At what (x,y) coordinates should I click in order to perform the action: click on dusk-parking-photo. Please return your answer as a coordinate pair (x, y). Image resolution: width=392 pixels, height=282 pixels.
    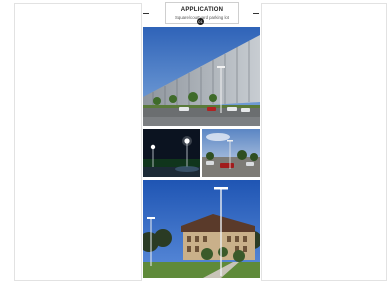
    Looking at the image, I should click on (231, 153).